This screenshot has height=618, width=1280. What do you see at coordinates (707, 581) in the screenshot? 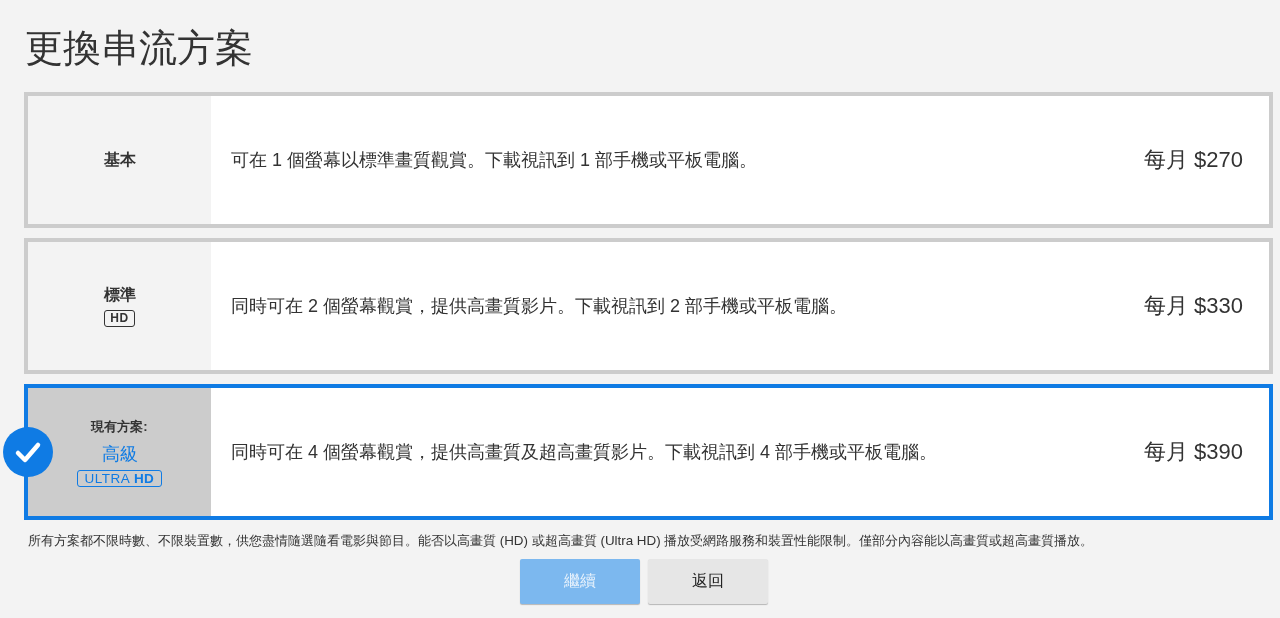
I see `back-button: 返回` at bounding box center [707, 581].